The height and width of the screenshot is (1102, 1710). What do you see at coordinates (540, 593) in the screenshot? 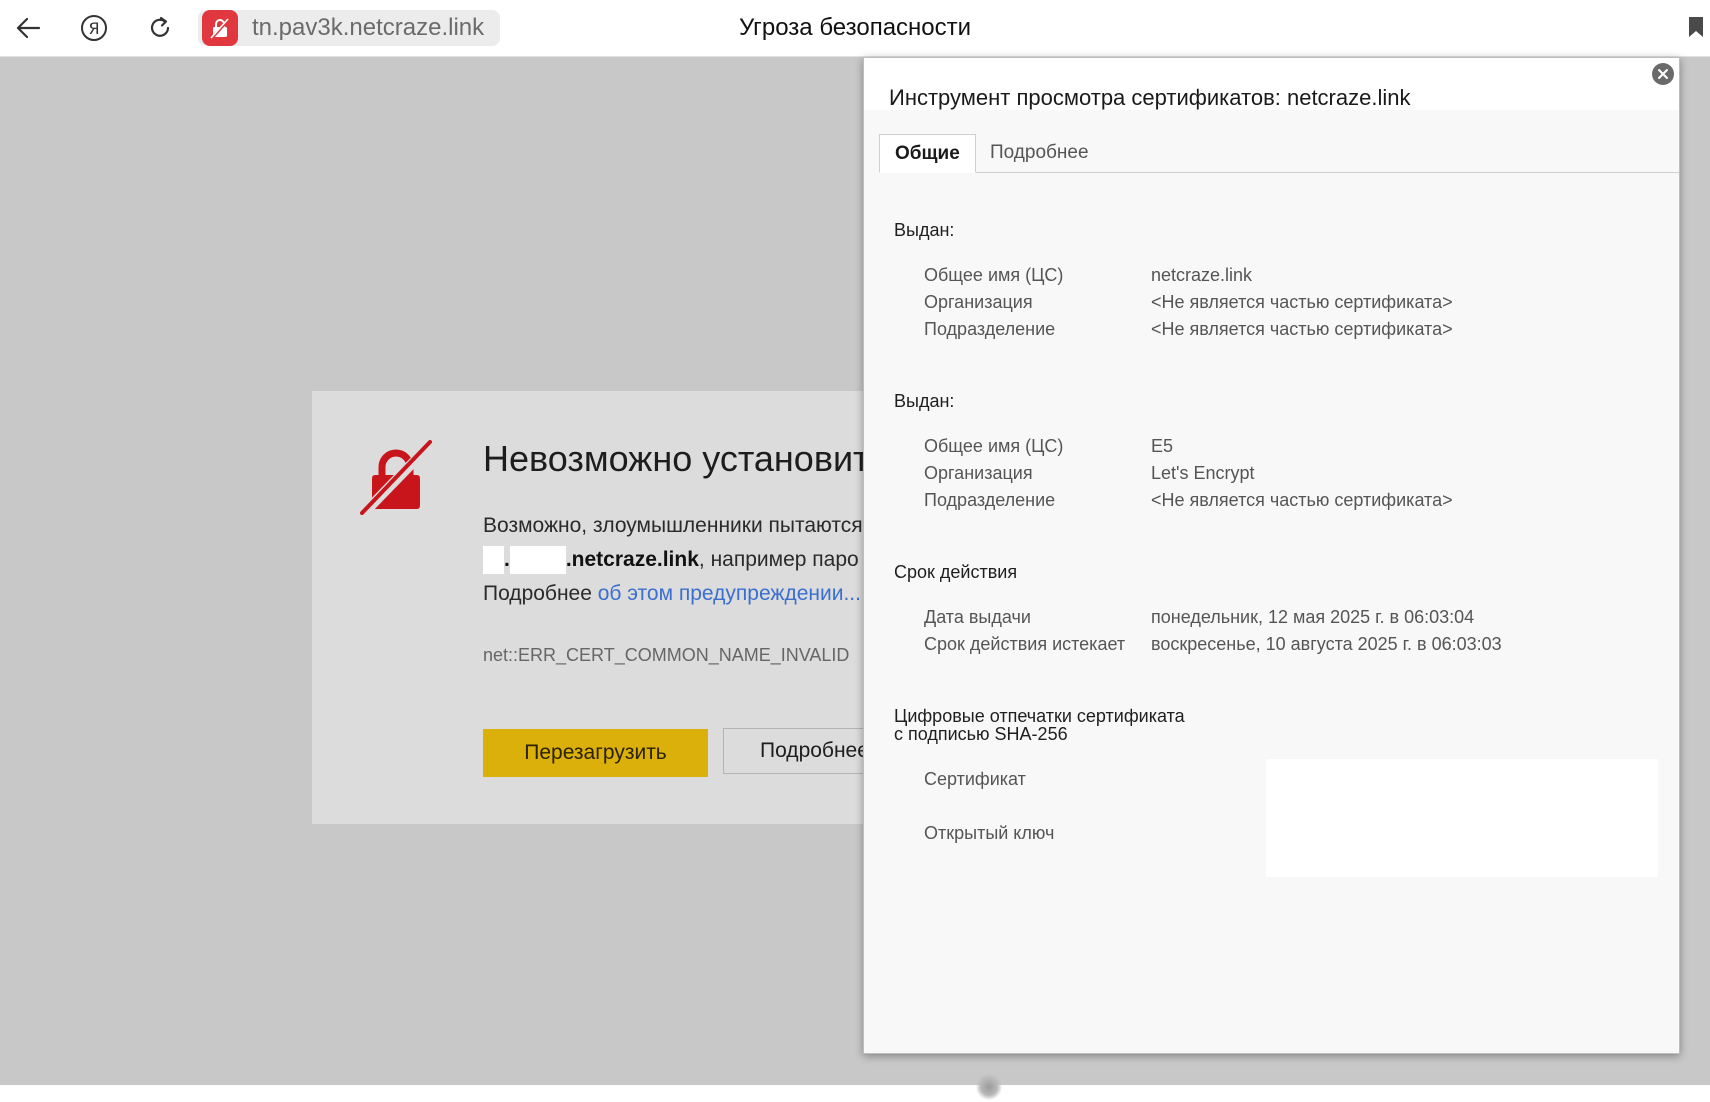
I see `error-more-prefix: Подробнее` at bounding box center [540, 593].